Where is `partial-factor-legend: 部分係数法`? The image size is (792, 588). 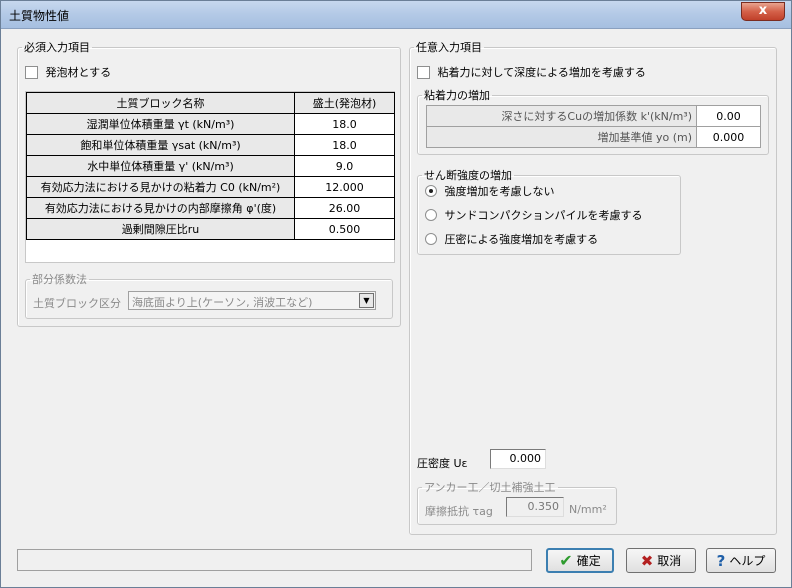
partial-factor-legend: 部分係数法 is located at coordinates (59, 279).